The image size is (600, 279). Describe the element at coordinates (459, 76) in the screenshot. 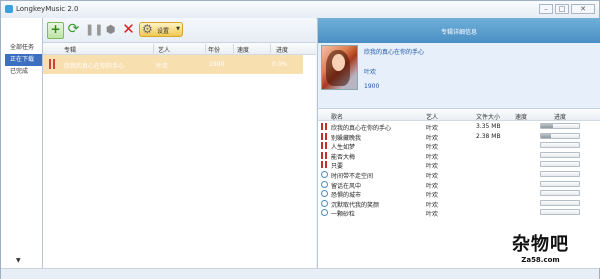

I see `album-info: 欣我的真心在你的手心 叶欢 1900` at that location.